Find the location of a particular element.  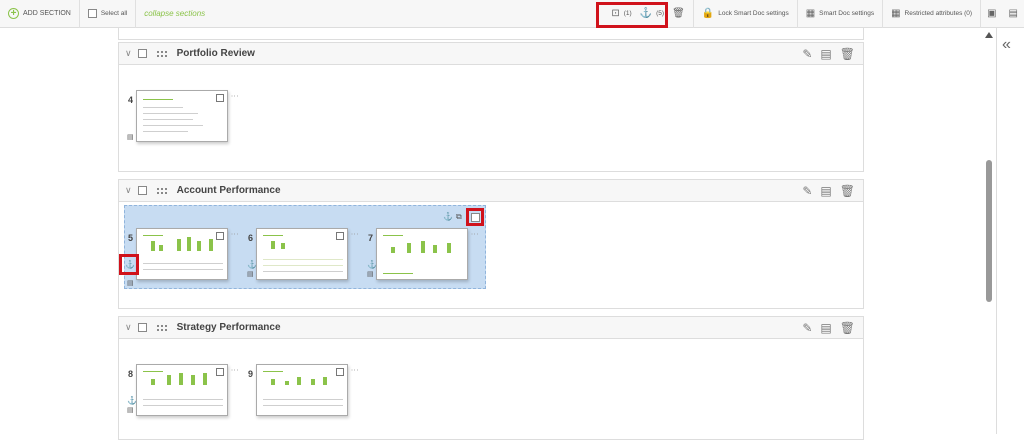

select-all-control: Select all is located at coordinates (108, 14).